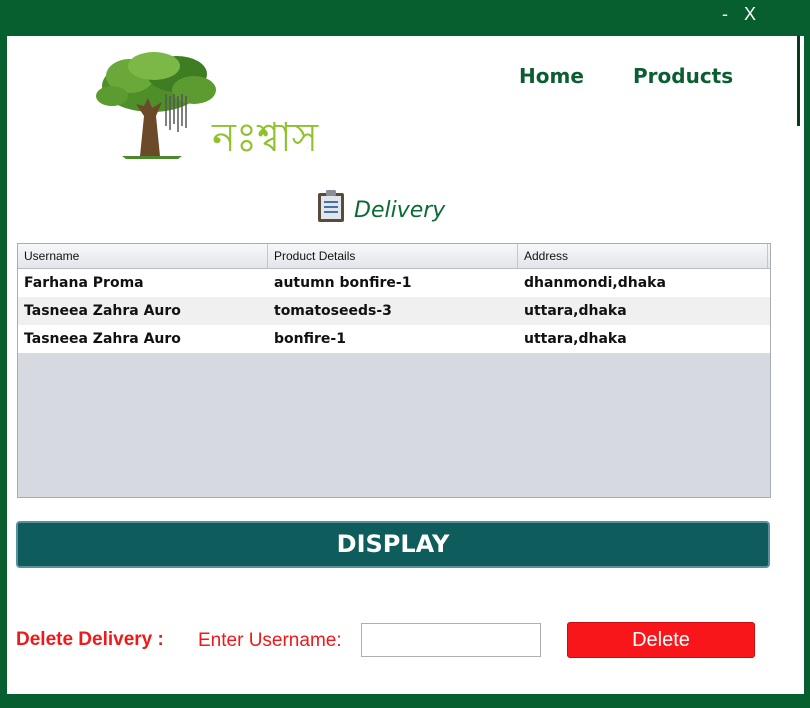 The height and width of the screenshot is (708, 810). Describe the element at coordinates (725, 14) in the screenshot. I see `minimize-button: -` at that location.